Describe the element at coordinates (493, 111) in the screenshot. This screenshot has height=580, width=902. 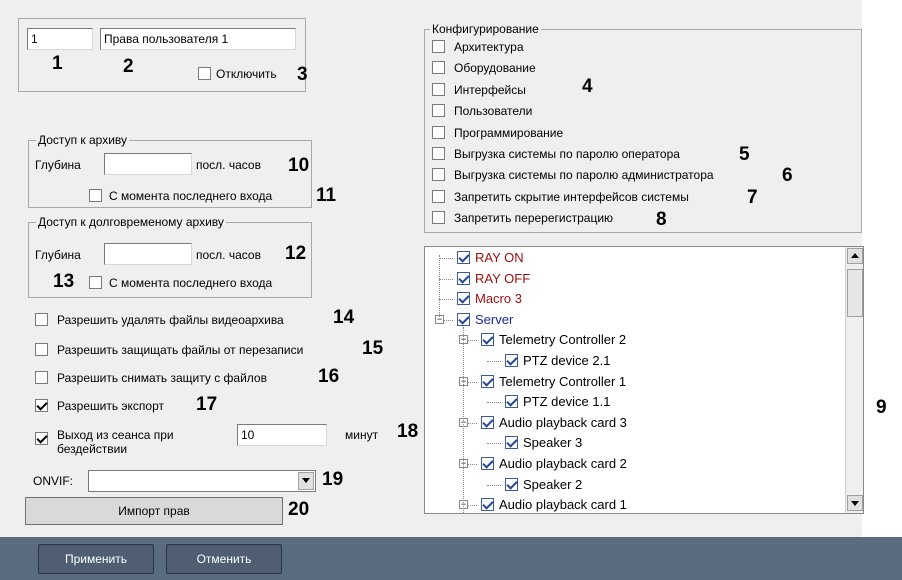
I see `config-label-3: Пользователи` at that location.